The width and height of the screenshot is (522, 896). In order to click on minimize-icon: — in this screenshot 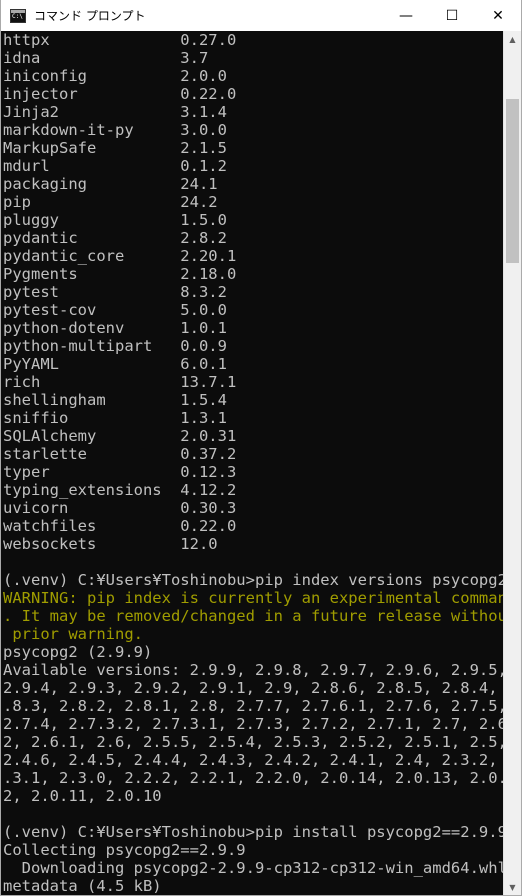, I will do `click(406, 15)`.